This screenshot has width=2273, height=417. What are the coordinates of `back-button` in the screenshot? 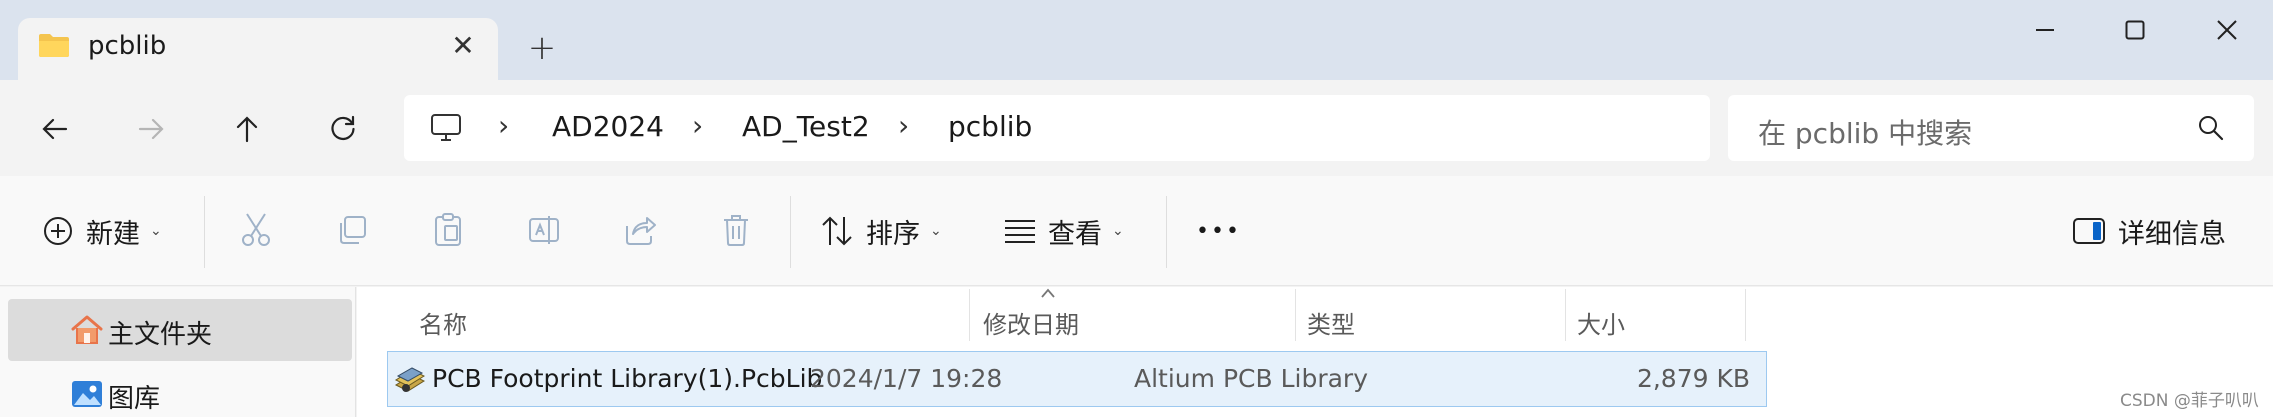 It's located at (55, 129).